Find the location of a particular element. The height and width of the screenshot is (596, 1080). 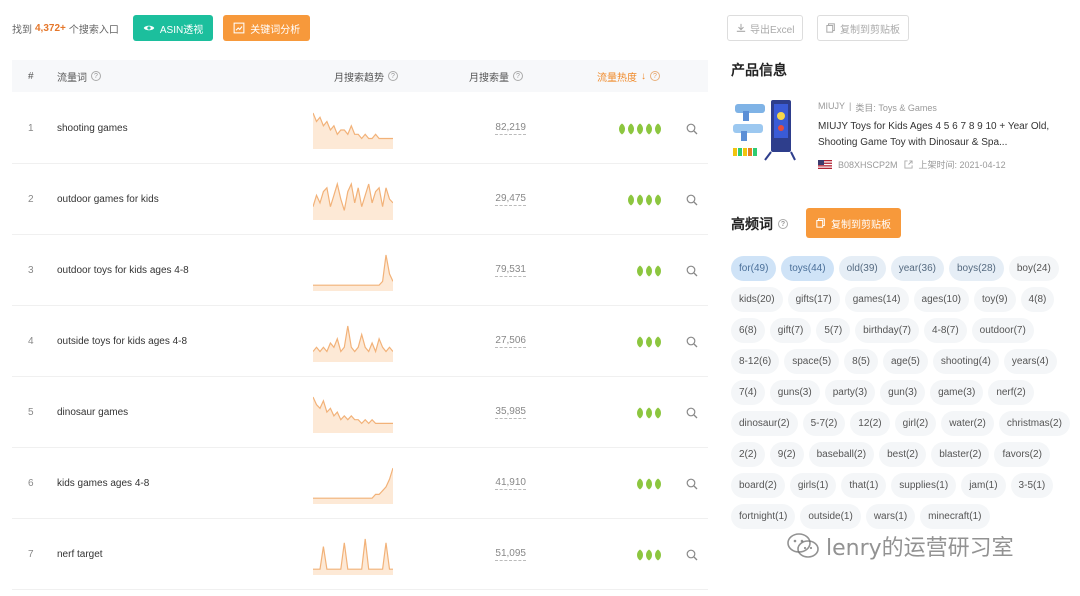

keyword-tag: board(2) is located at coordinates (758, 485).